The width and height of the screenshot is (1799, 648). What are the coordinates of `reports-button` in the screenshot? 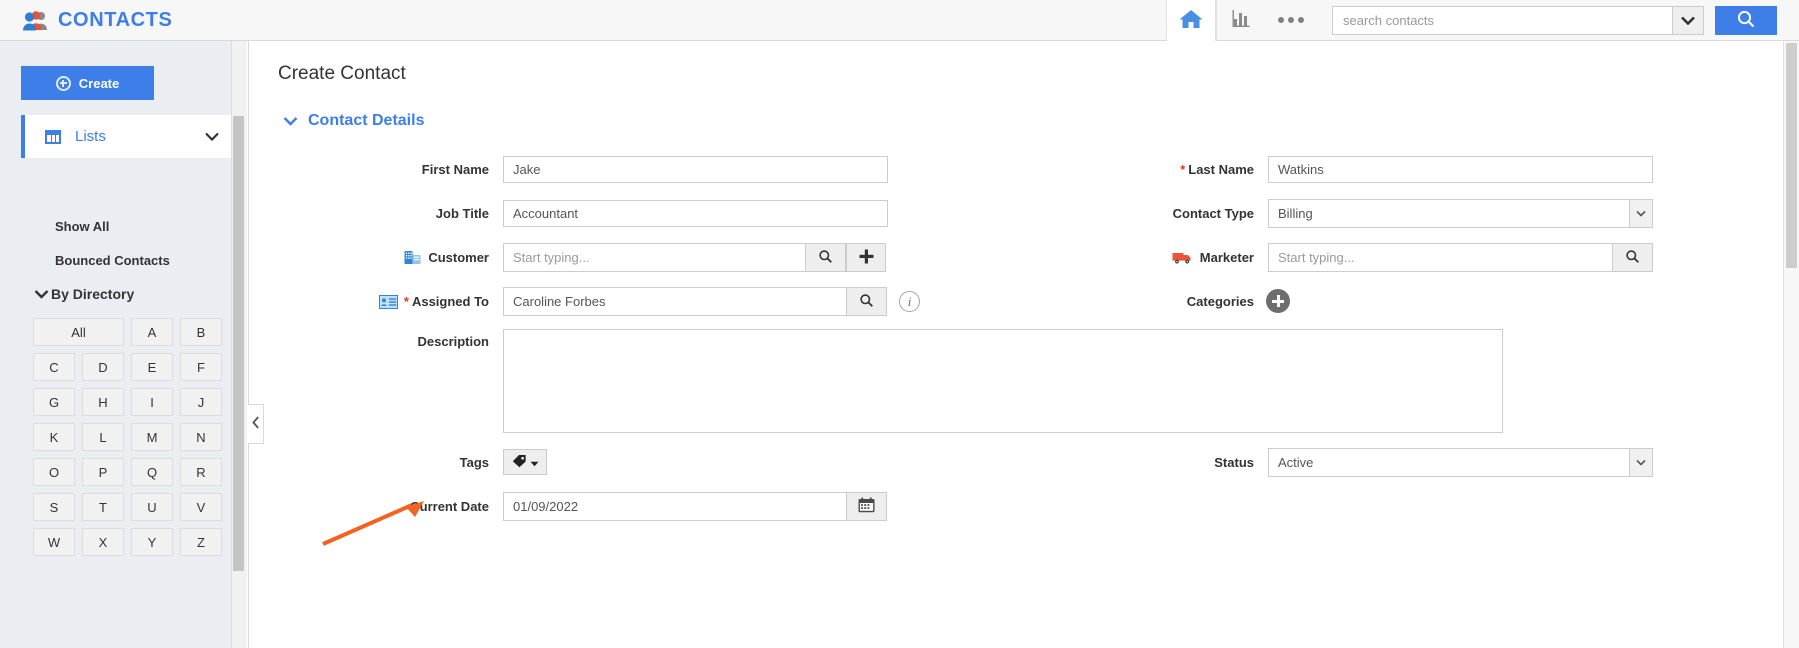 It's located at (1241, 20).